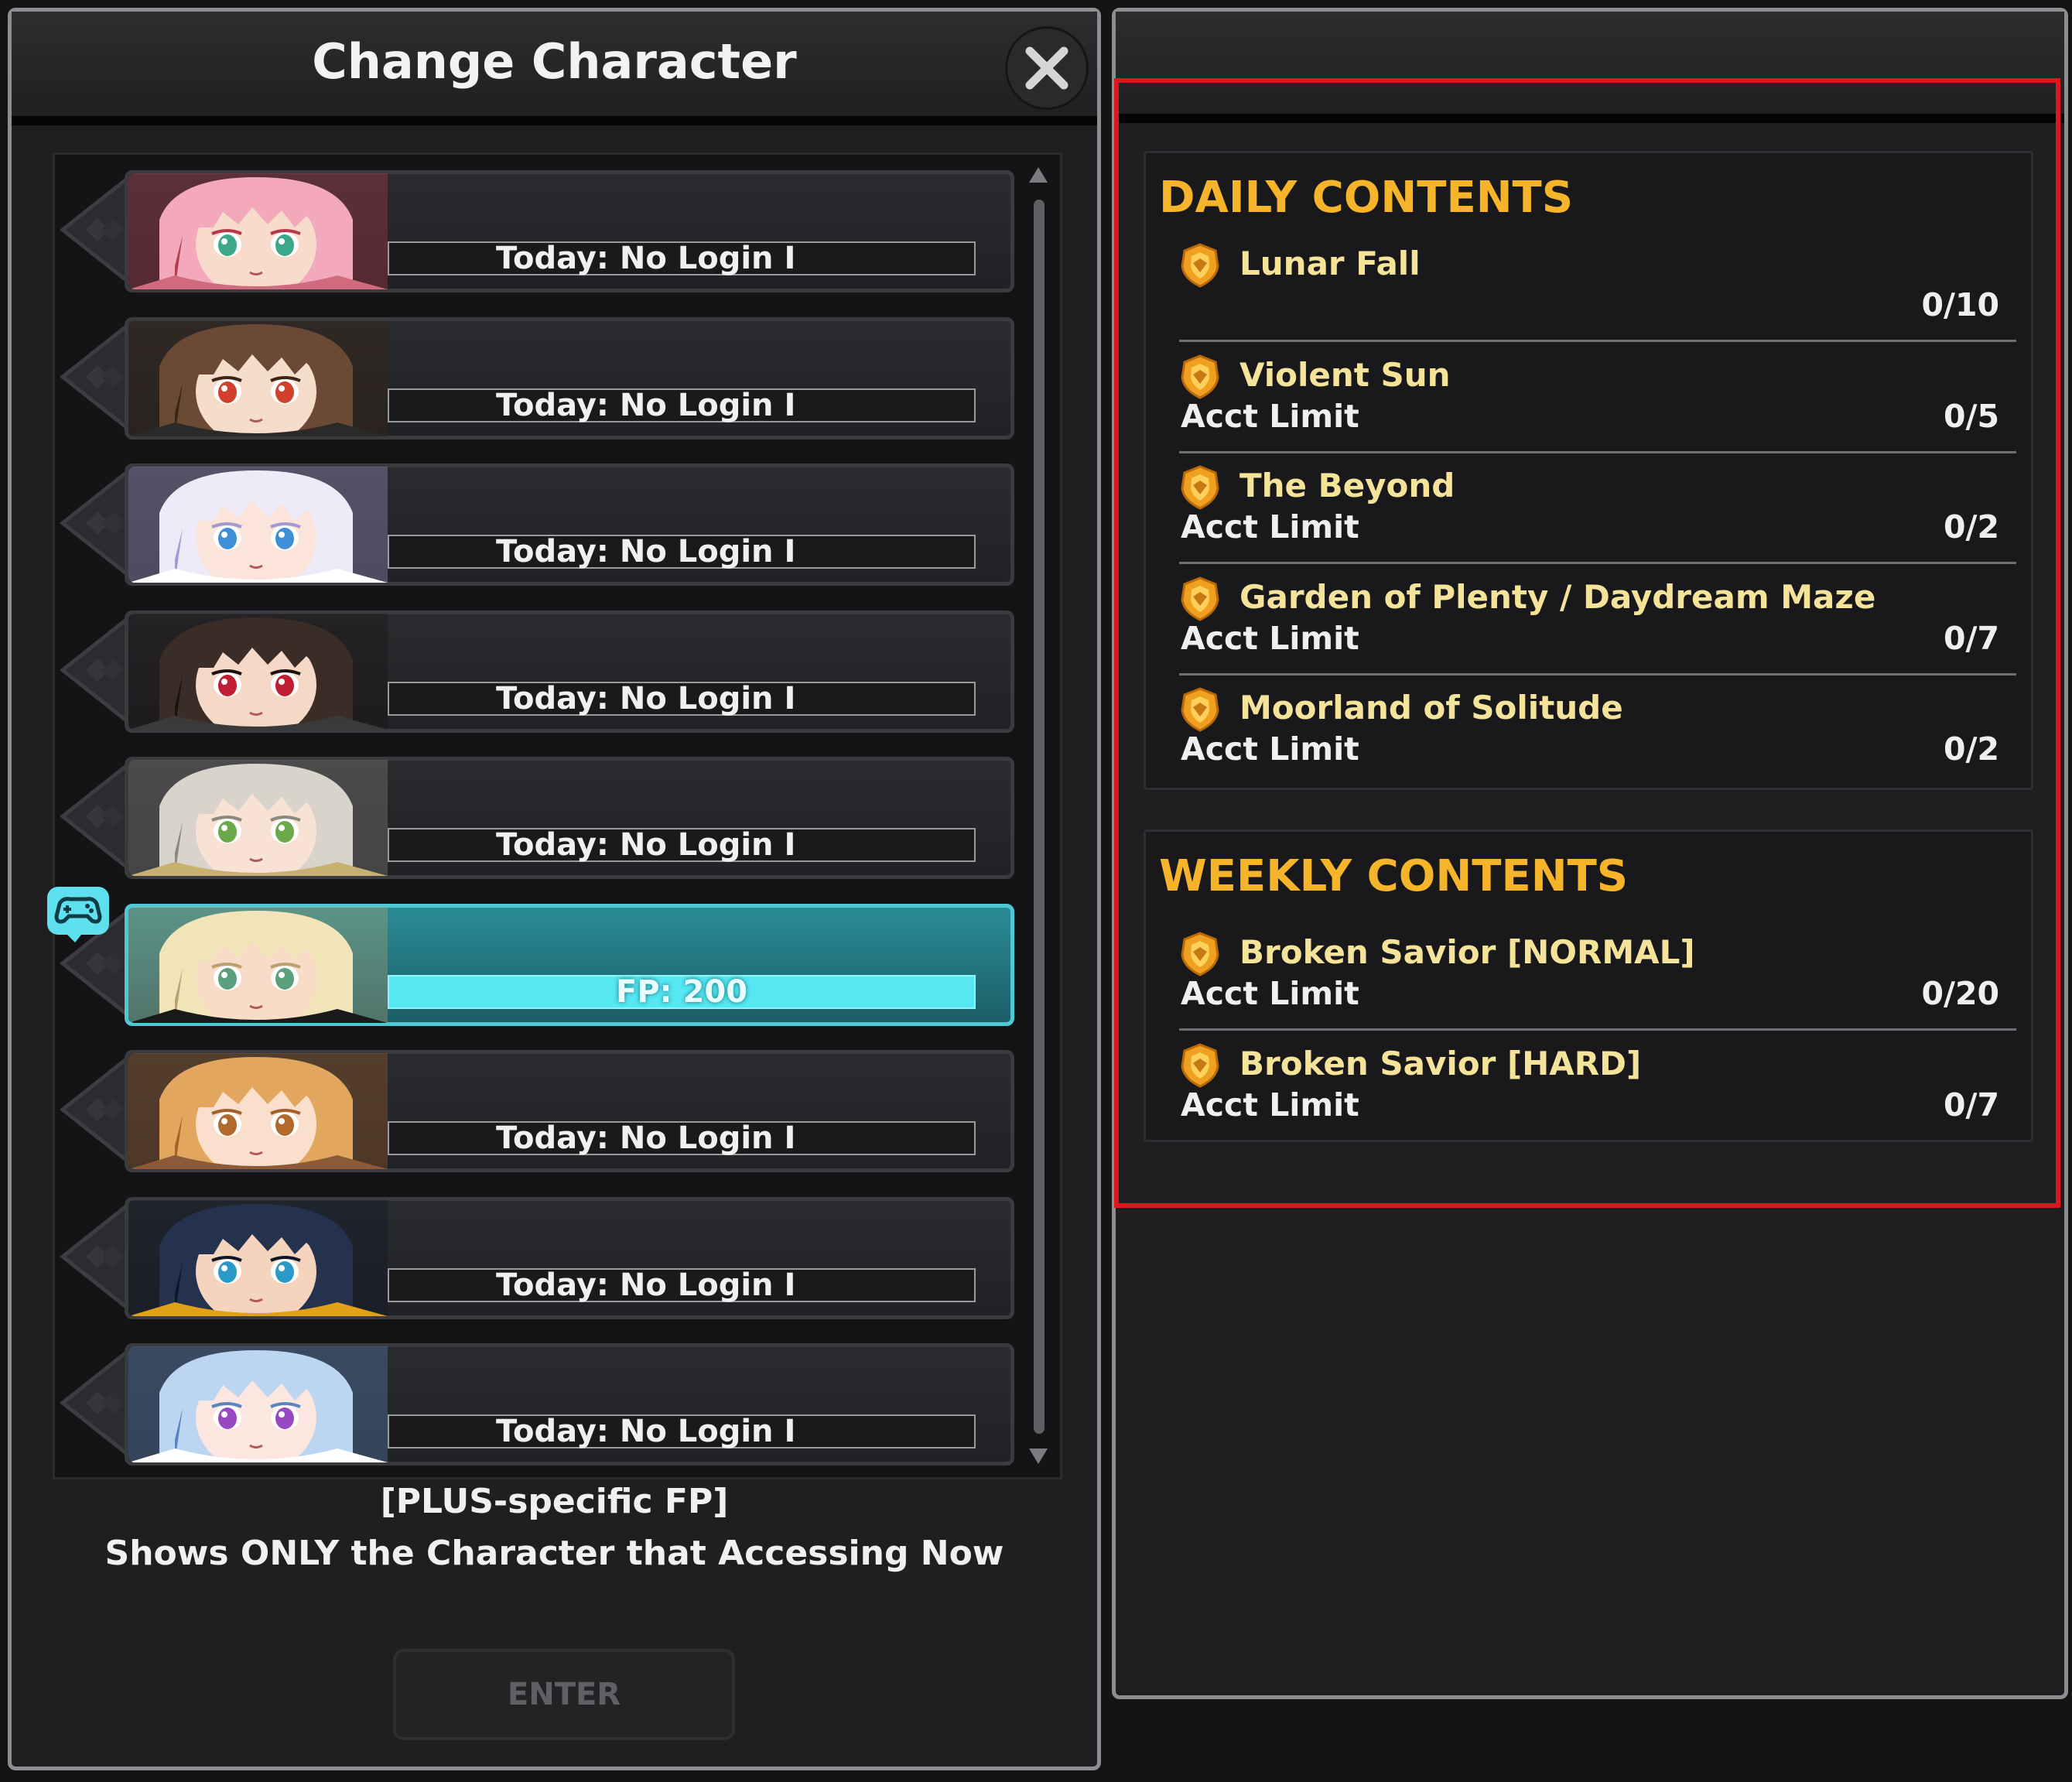 This screenshot has height=1782, width=2072. I want to click on fp-value: FP: 200, so click(681, 991).